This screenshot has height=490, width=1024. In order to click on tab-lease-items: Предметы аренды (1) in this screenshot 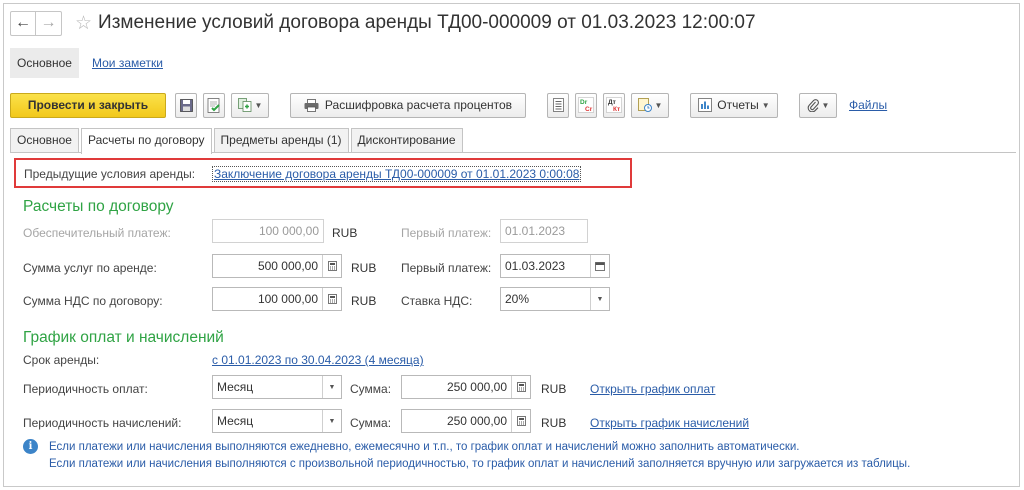, I will do `click(281, 140)`.